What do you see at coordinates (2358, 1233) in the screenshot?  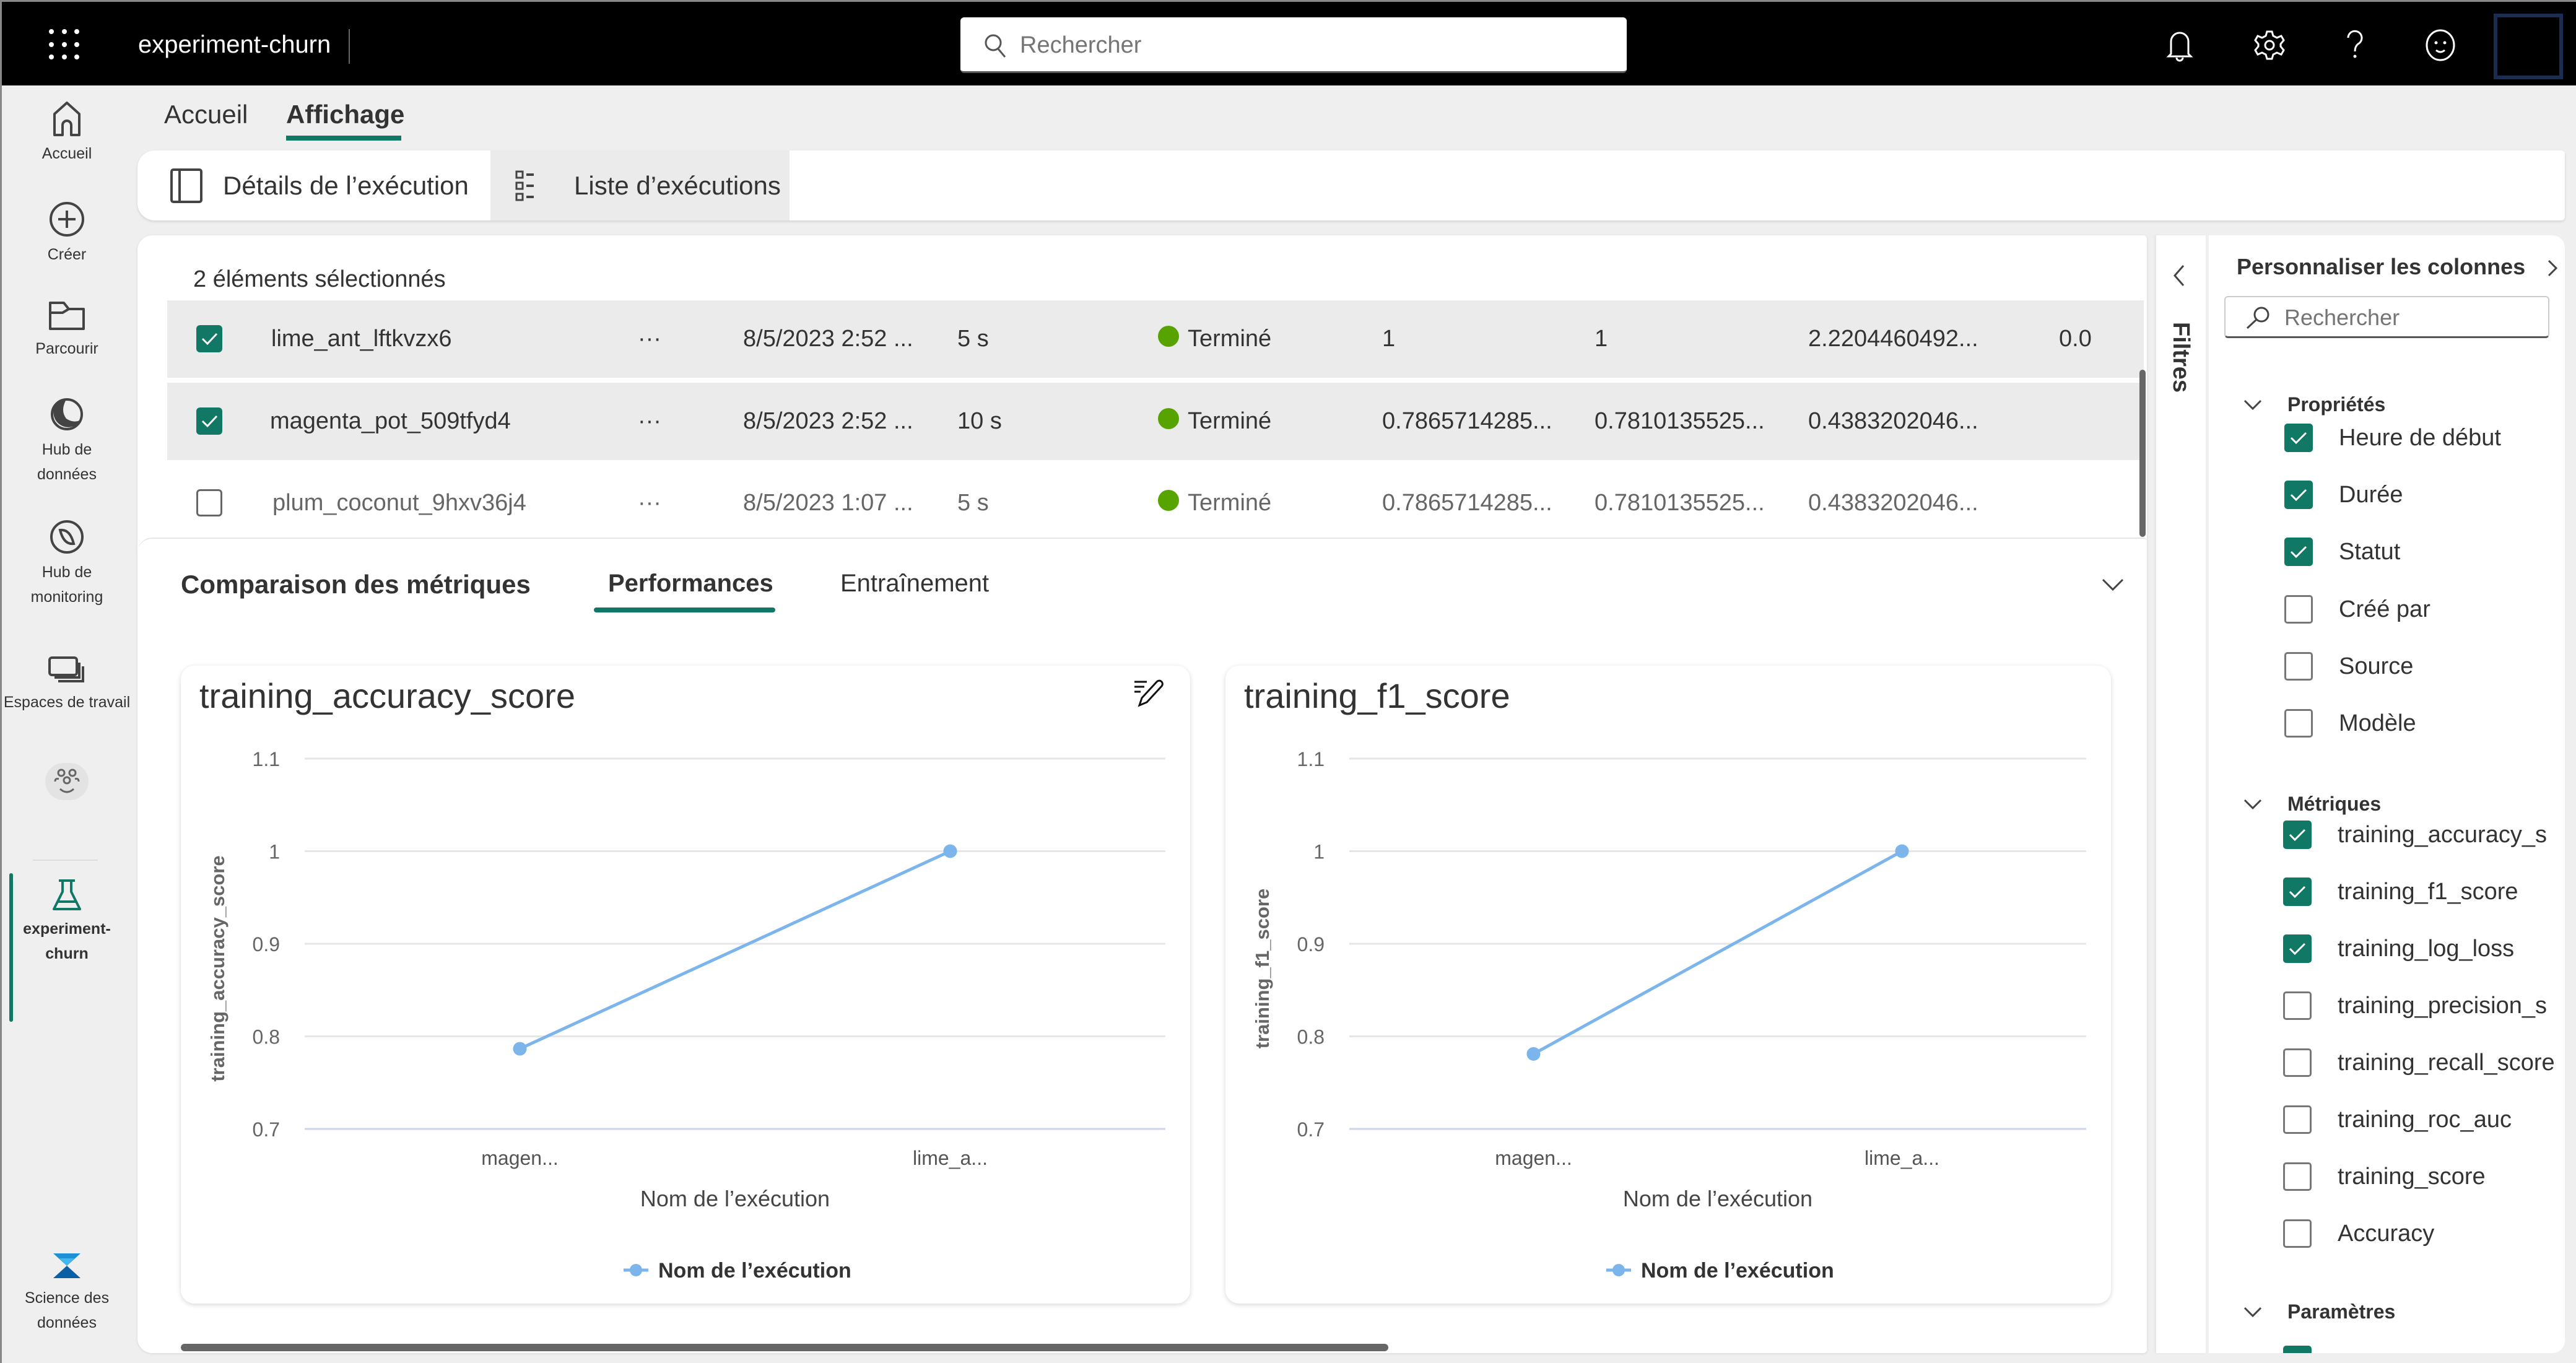 I see `column-option: Accuracy` at bounding box center [2358, 1233].